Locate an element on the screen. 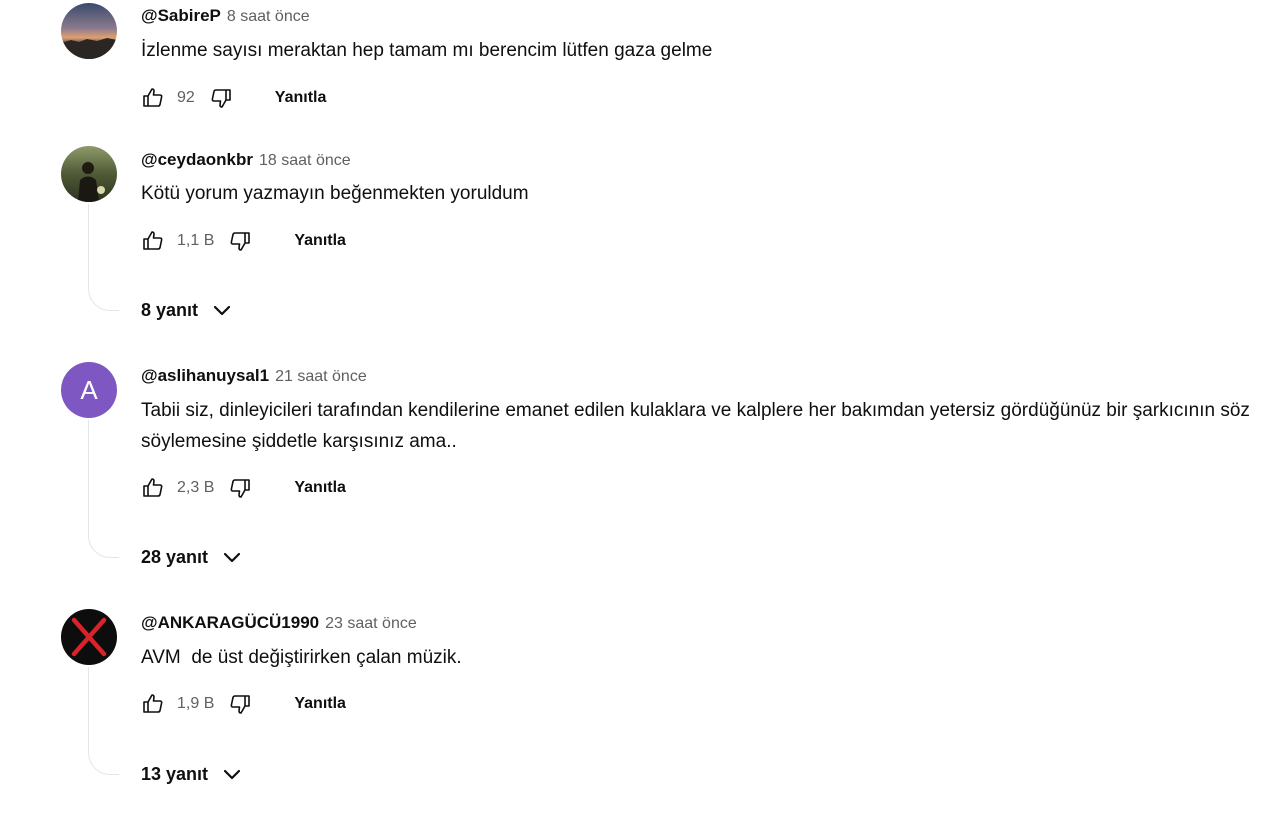  comment-author: @ANKARAGÜCÜ1990 is located at coordinates (230, 622).